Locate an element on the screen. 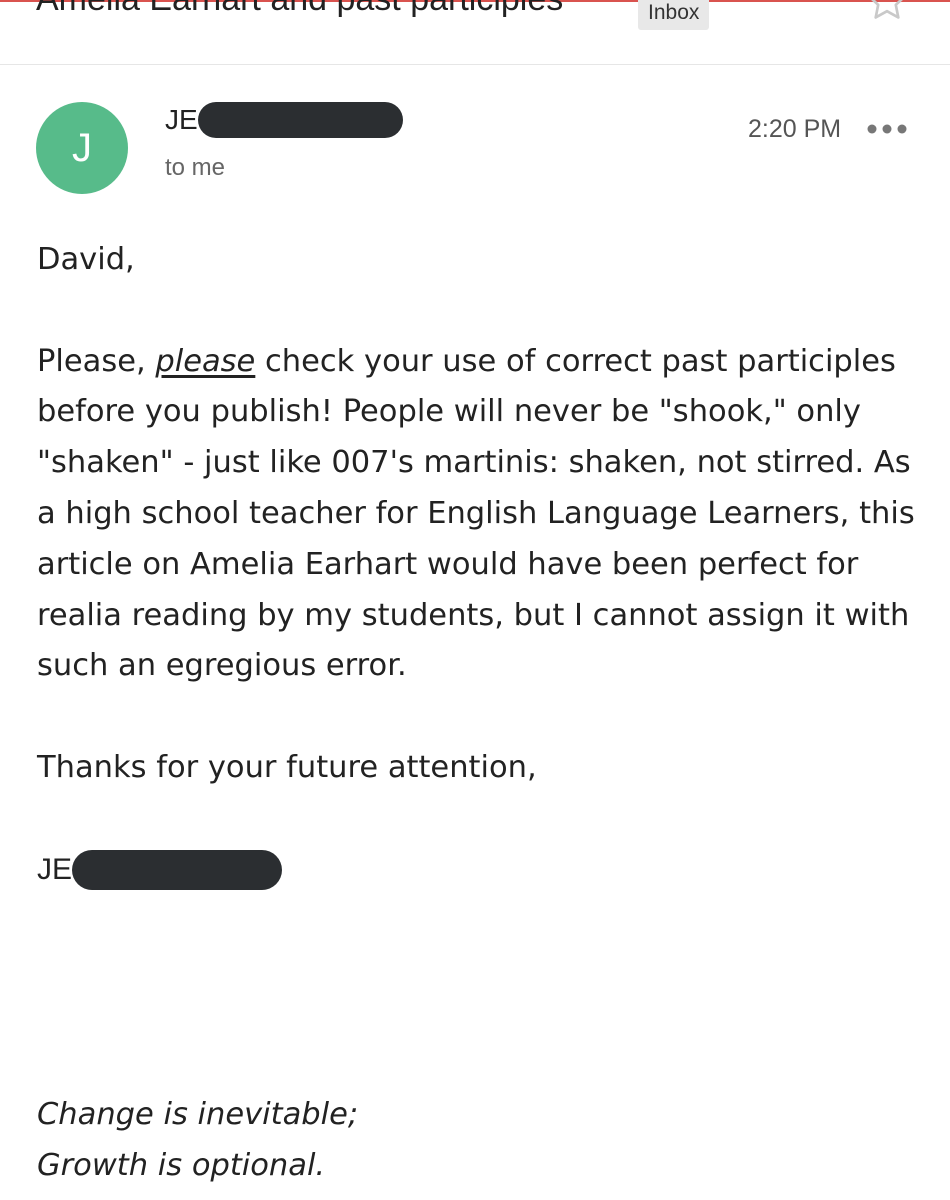 Image resolution: width=950 pixels, height=1200 pixels. sender-name: JE is located at coordinates (181, 119).